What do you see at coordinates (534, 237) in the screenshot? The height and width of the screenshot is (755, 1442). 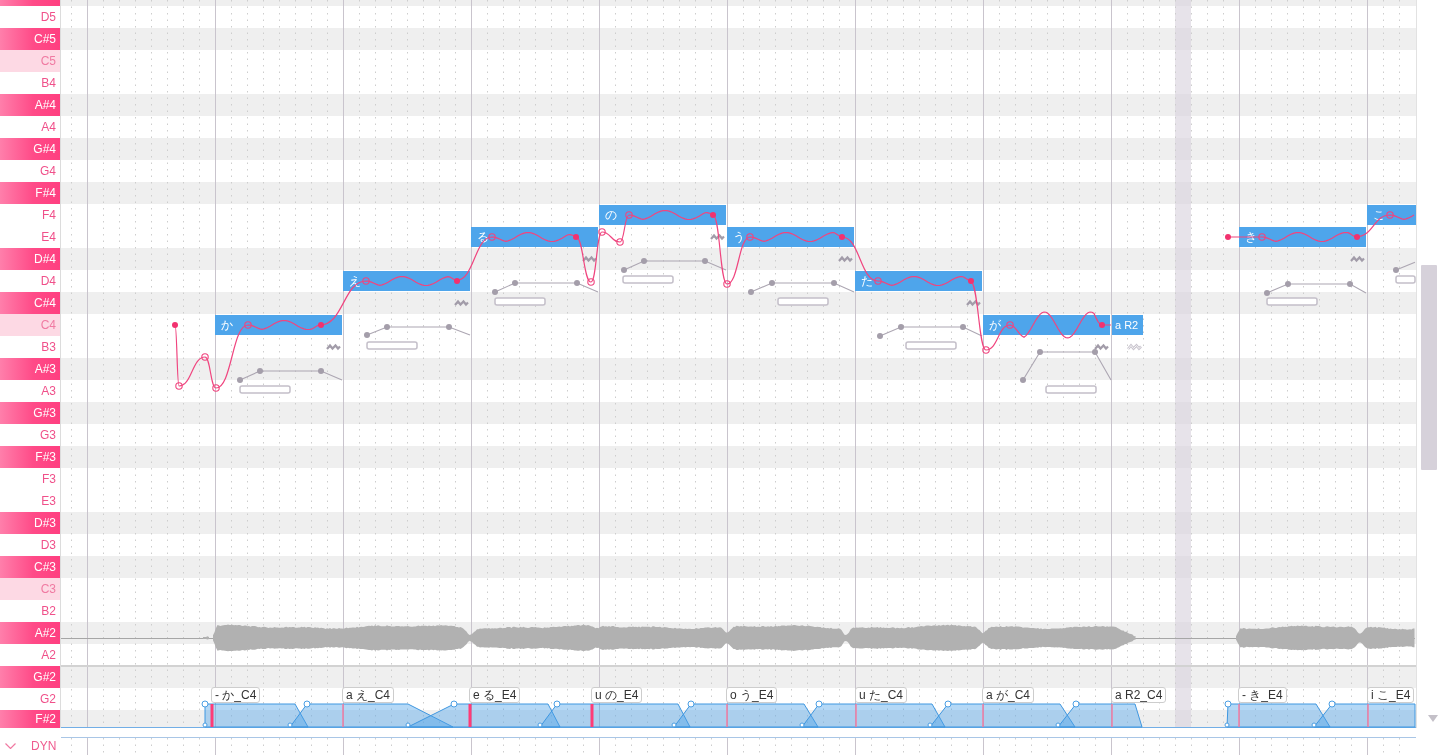 I see `note: る` at bounding box center [534, 237].